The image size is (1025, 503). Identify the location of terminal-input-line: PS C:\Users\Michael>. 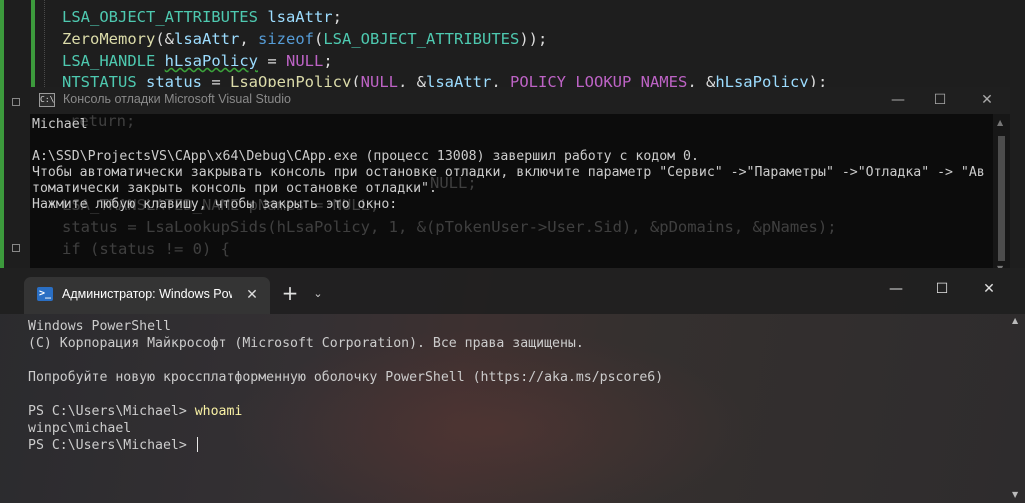
(113, 445).